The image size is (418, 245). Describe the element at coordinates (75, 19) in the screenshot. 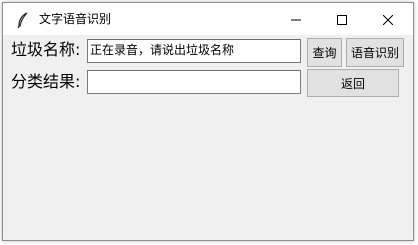

I see `window-title: 文字语音识别` at that location.